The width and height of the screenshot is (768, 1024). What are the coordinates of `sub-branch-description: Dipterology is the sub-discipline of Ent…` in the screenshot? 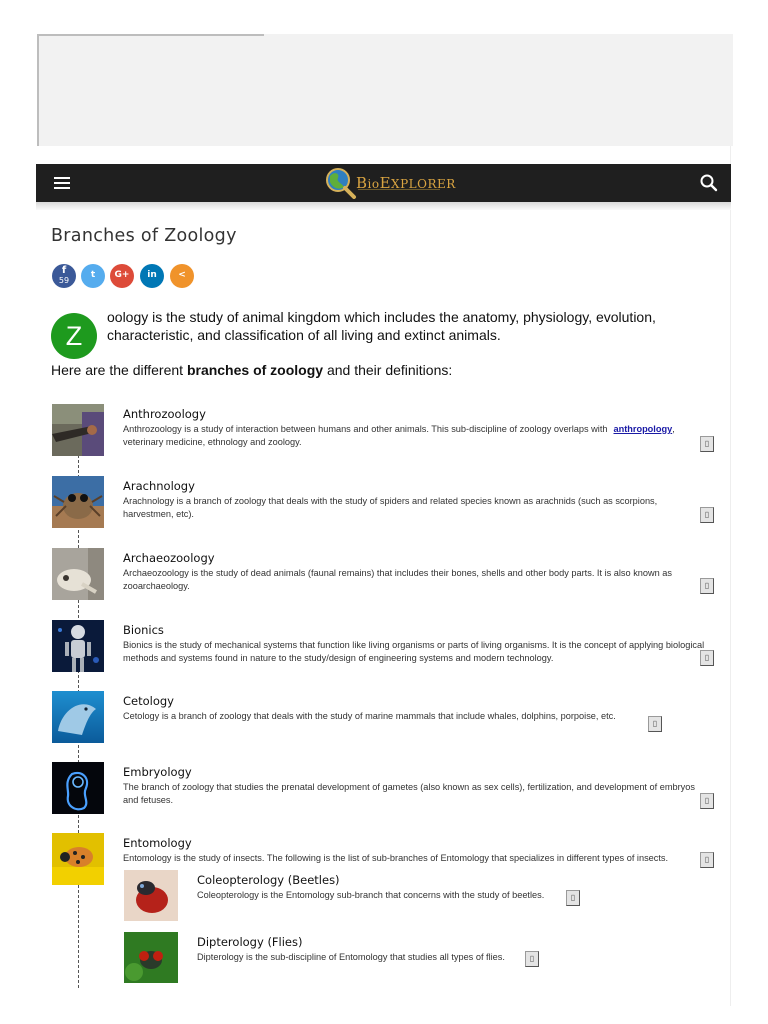 It's located at (351, 957).